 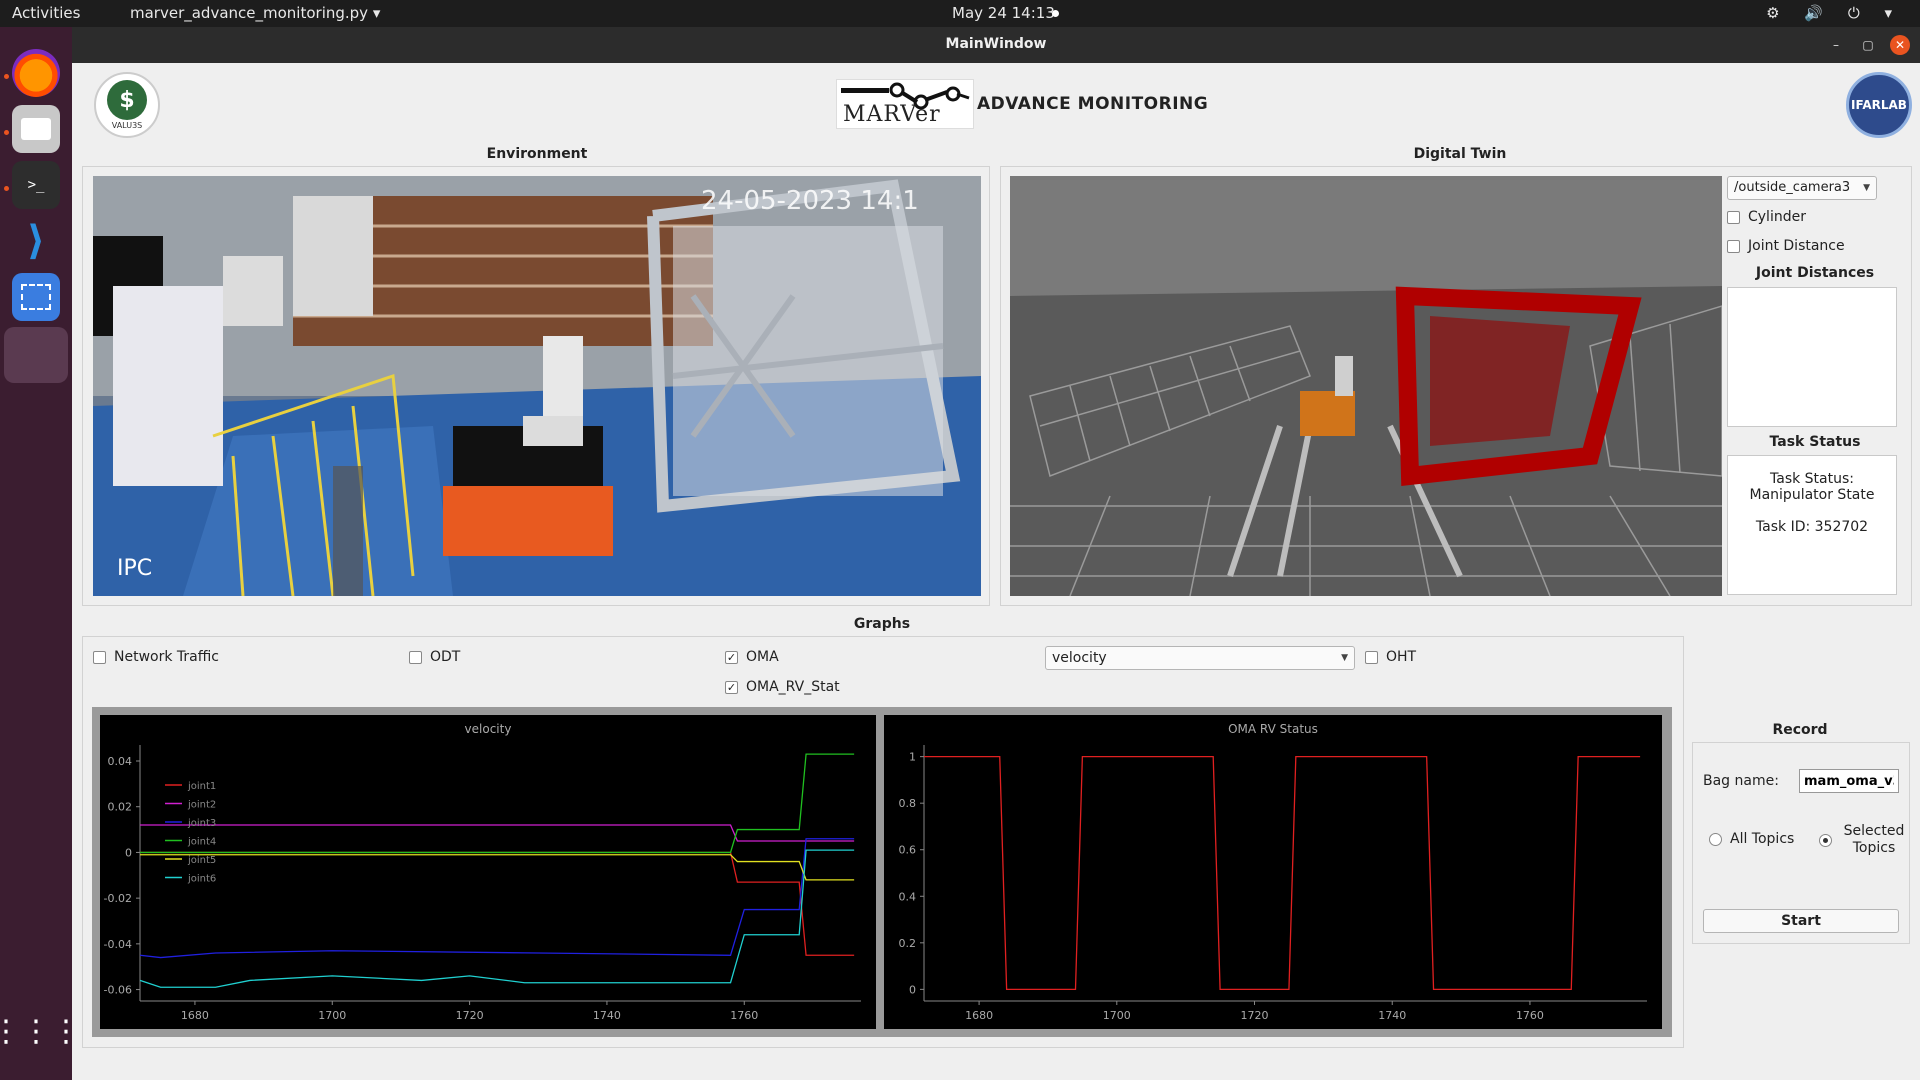 I want to click on valu3s-emblem: $, so click(x=127, y=100).